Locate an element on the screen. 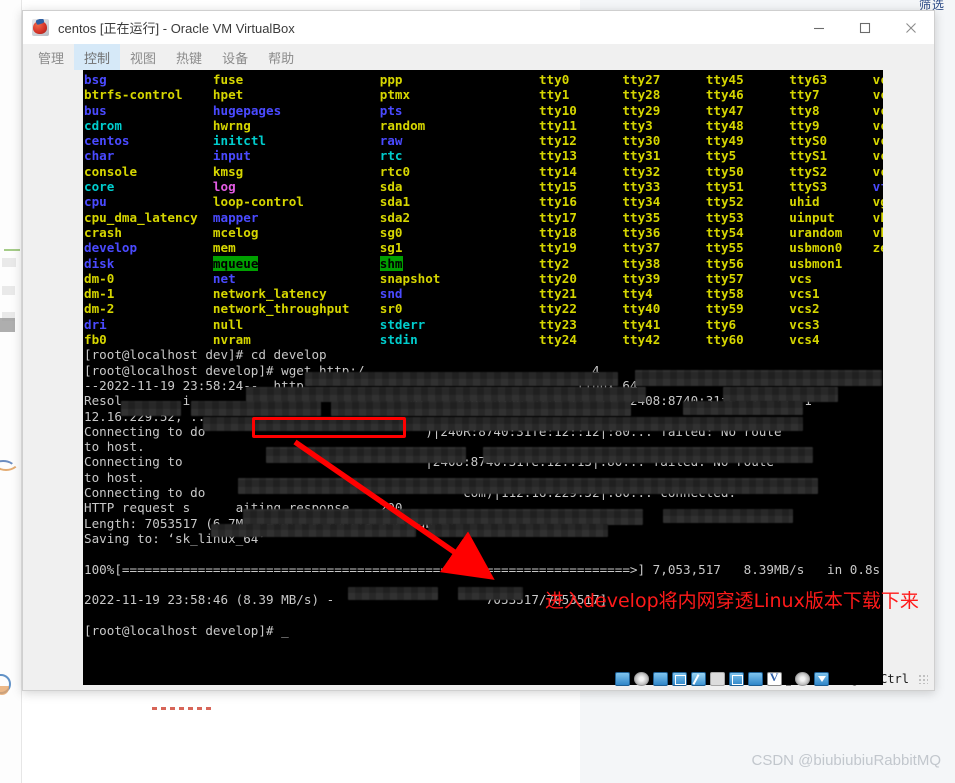 The width and height of the screenshot is (955, 783). device-entry: mqueue is located at coordinates (235, 263).